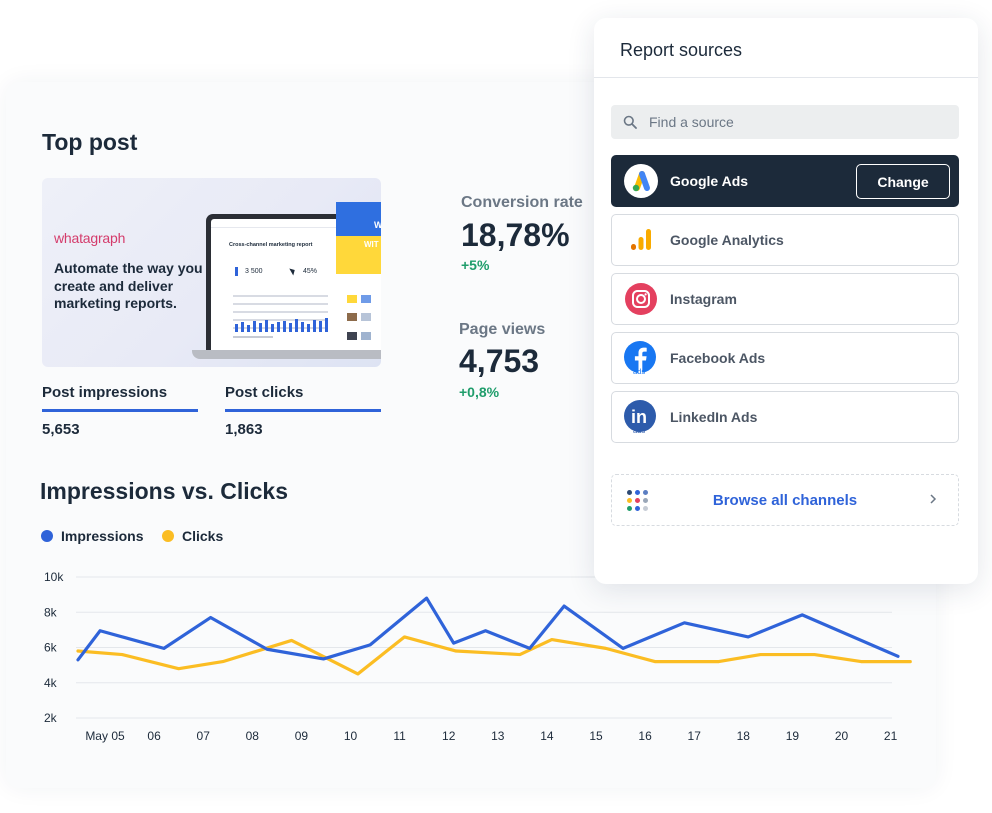 The width and height of the screenshot is (992, 813). What do you see at coordinates (727, 240) in the screenshot?
I see `source-name: Google Analytics` at bounding box center [727, 240].